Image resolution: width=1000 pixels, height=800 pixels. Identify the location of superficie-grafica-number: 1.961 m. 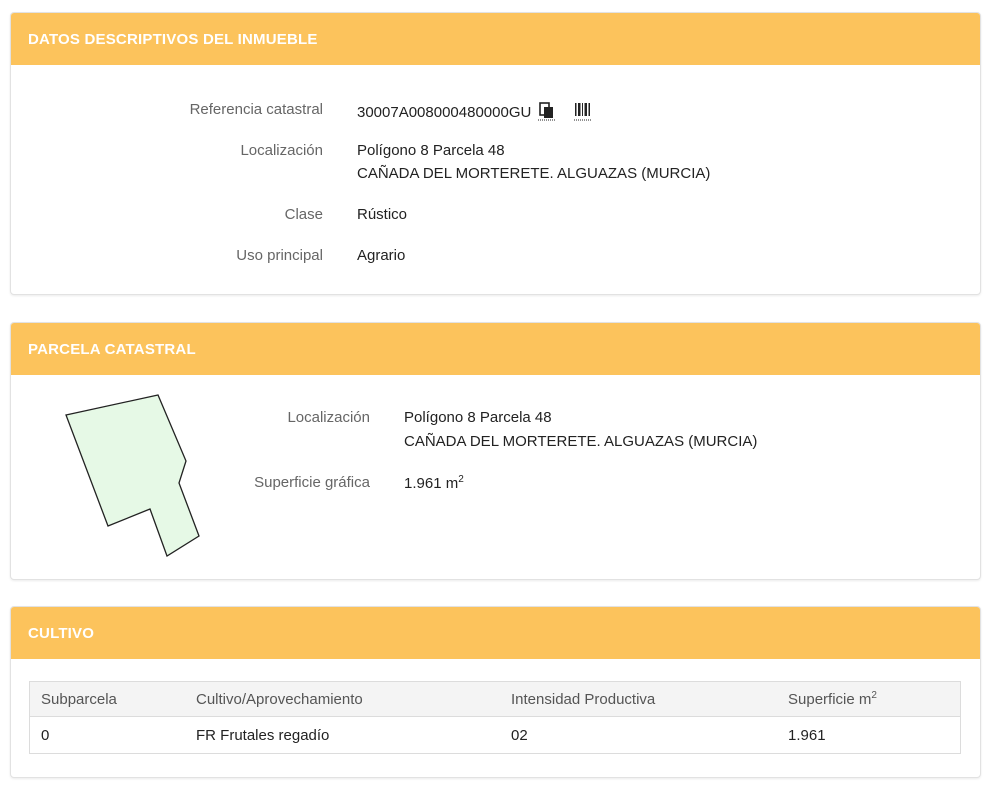
(431, 483).